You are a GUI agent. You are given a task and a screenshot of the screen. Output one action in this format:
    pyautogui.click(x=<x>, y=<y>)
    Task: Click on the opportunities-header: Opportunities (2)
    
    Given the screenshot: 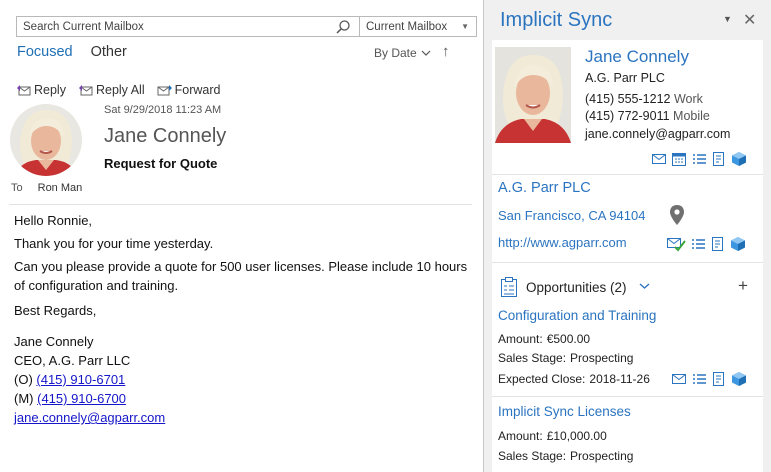 What is the action you would take?
    pyautogui.click(x=574, y=287)
    